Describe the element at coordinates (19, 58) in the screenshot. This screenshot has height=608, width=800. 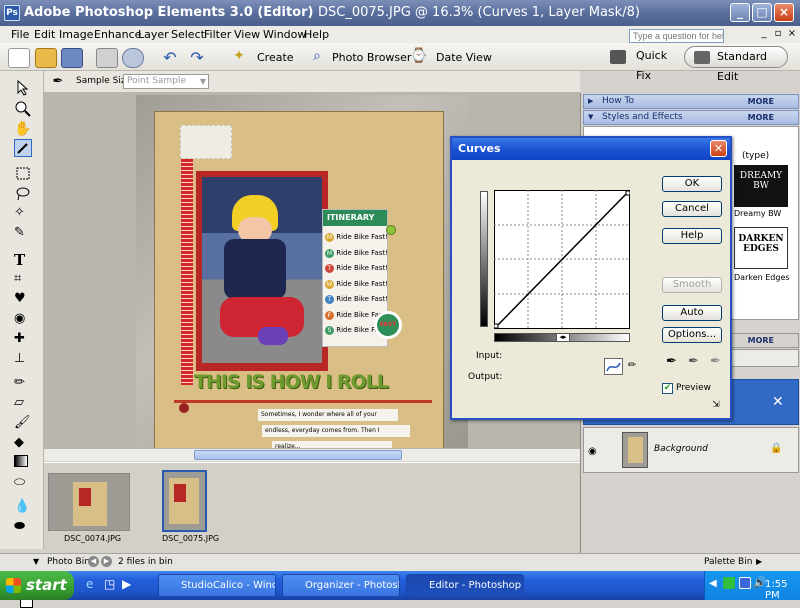
I see `new-icon` at that location.